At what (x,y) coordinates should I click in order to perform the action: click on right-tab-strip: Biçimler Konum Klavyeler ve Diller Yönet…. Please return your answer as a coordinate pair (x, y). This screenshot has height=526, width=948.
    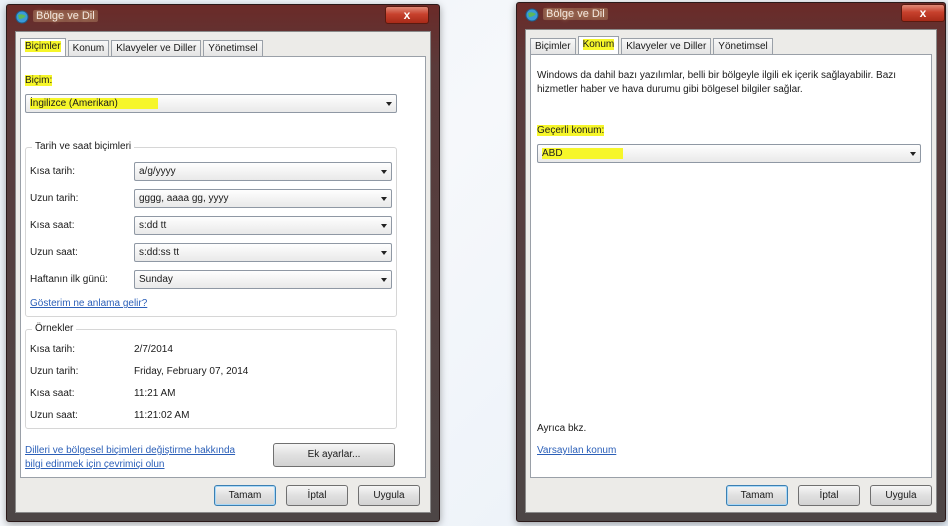
    Looking at the image, I should click on (652, 45).